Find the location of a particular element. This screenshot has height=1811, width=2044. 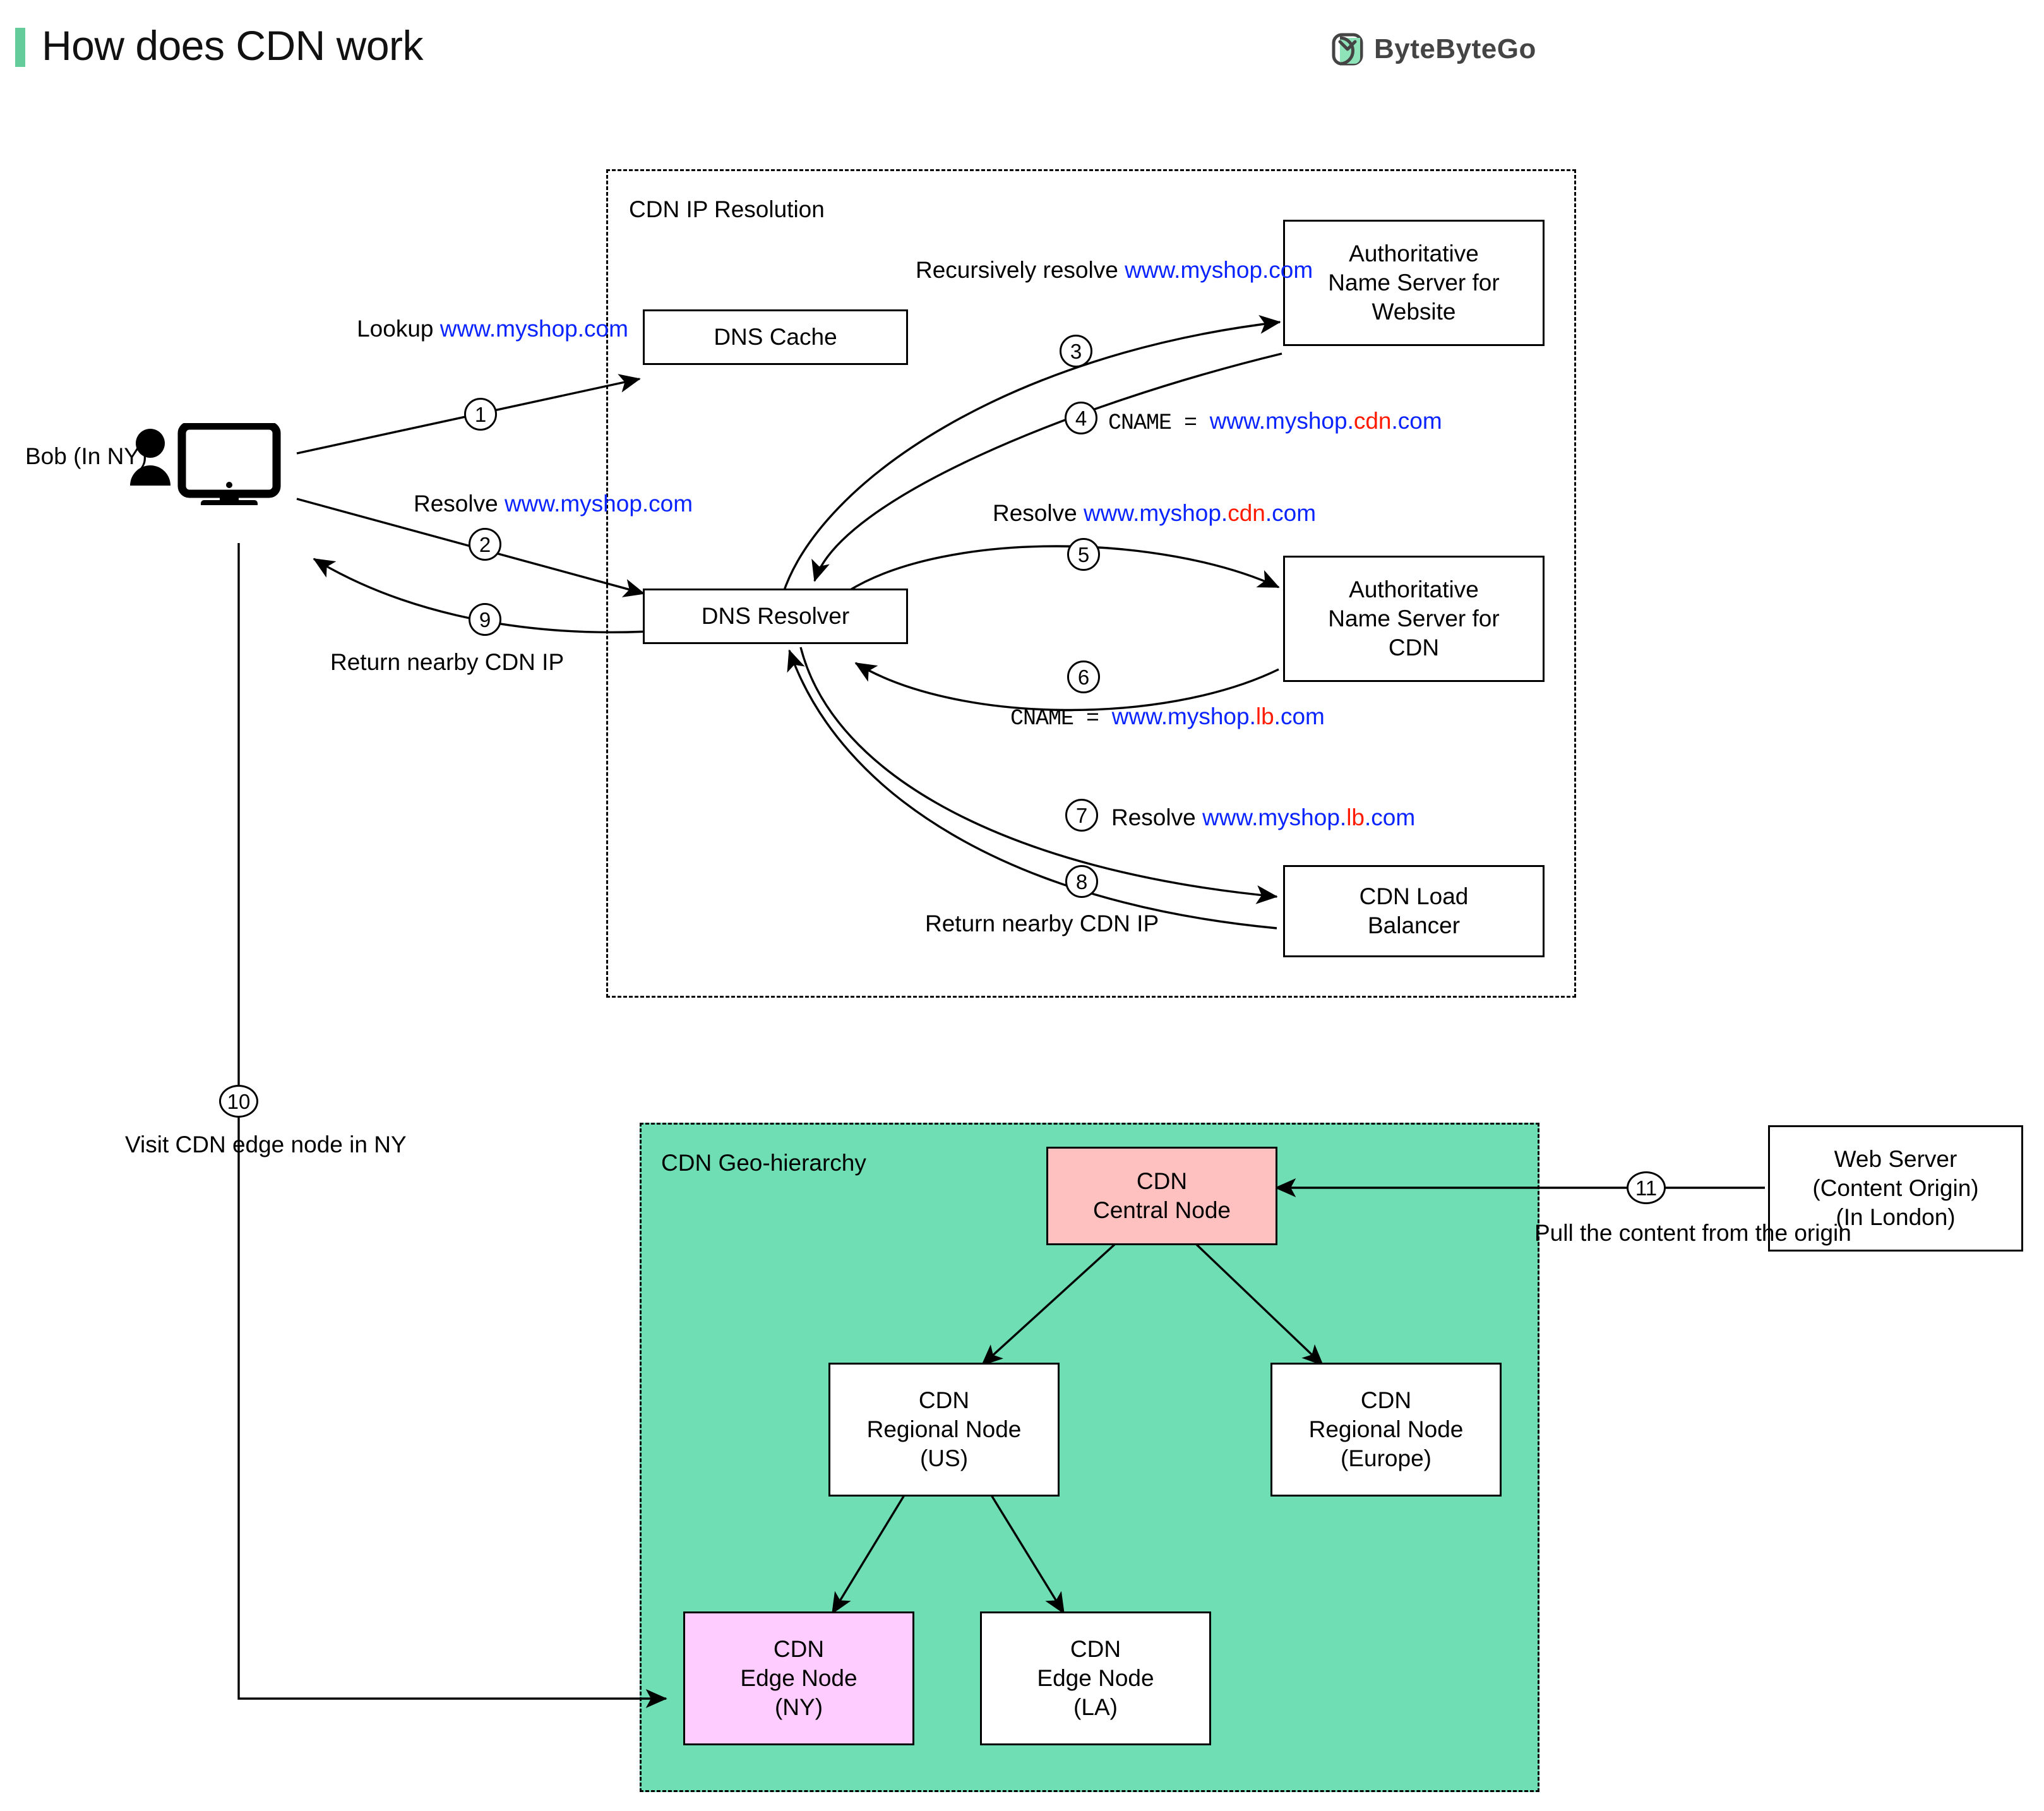

step-2-label-prefix: Resolve is located at coordinates (460, 504).